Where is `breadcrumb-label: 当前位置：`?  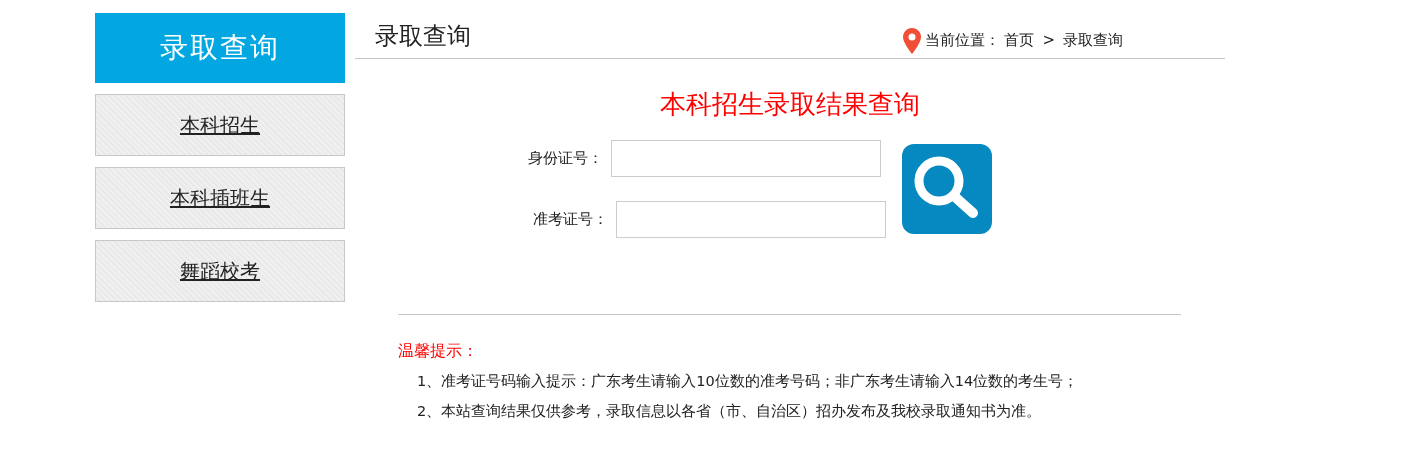 breadcrumb-label: 当前位置： is located at coordinates (963, 41).